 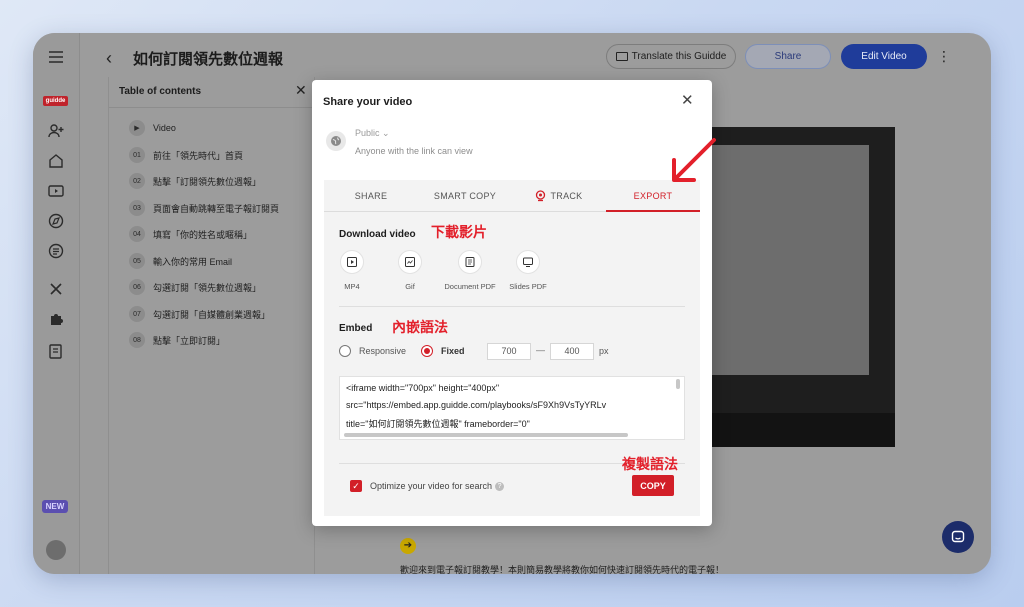 I want to click on translate-button: Translate this Guidde, so click(x=671, y=56).